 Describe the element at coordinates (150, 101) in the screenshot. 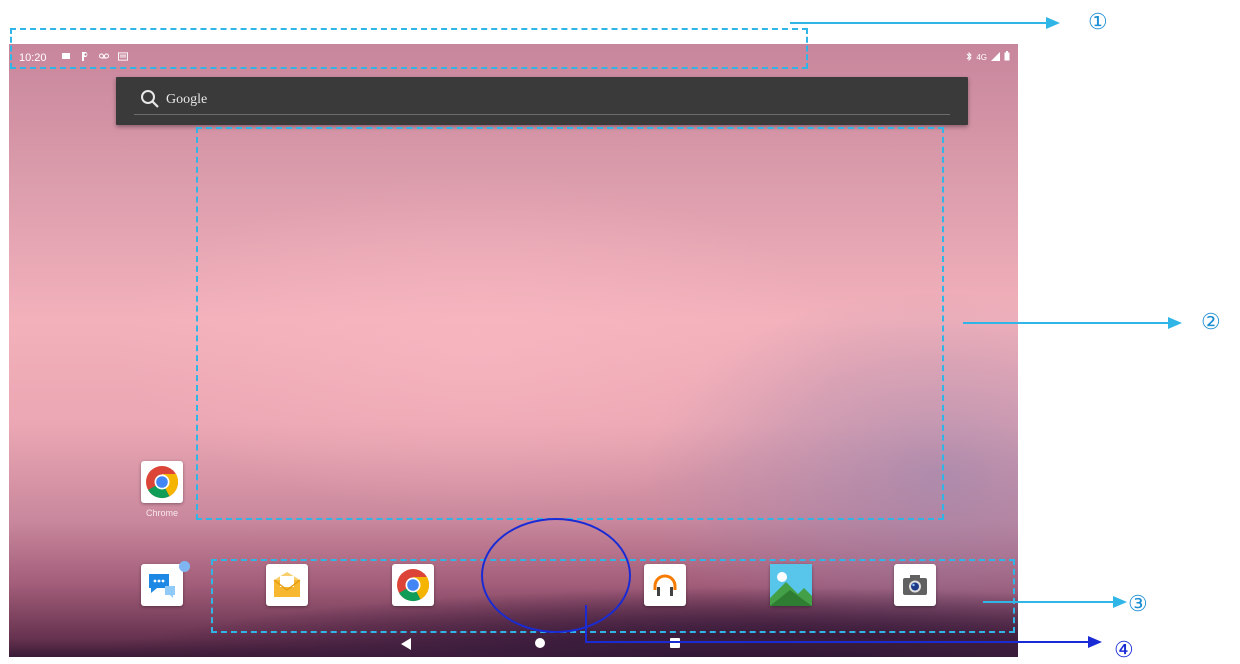

I see `search-icon` at that location.